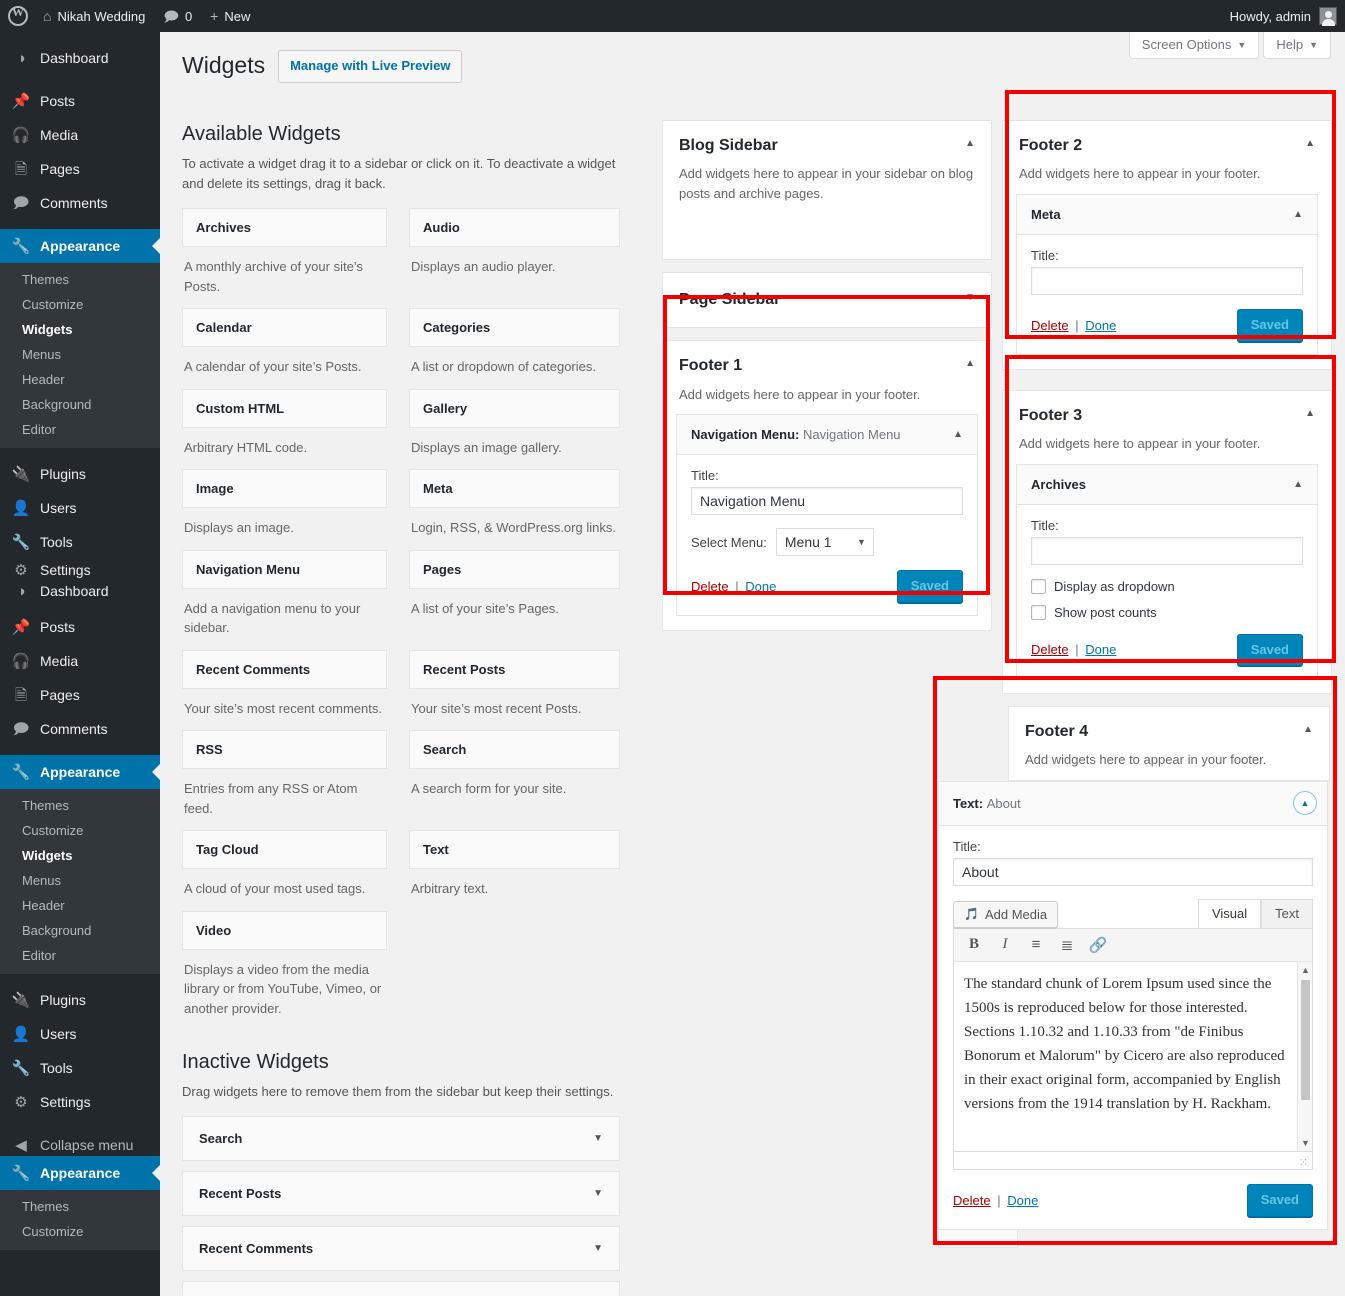 The image size is (1345, 1296). I want to click on sidebar-item-menus-2: Menus, so click(80, 880).